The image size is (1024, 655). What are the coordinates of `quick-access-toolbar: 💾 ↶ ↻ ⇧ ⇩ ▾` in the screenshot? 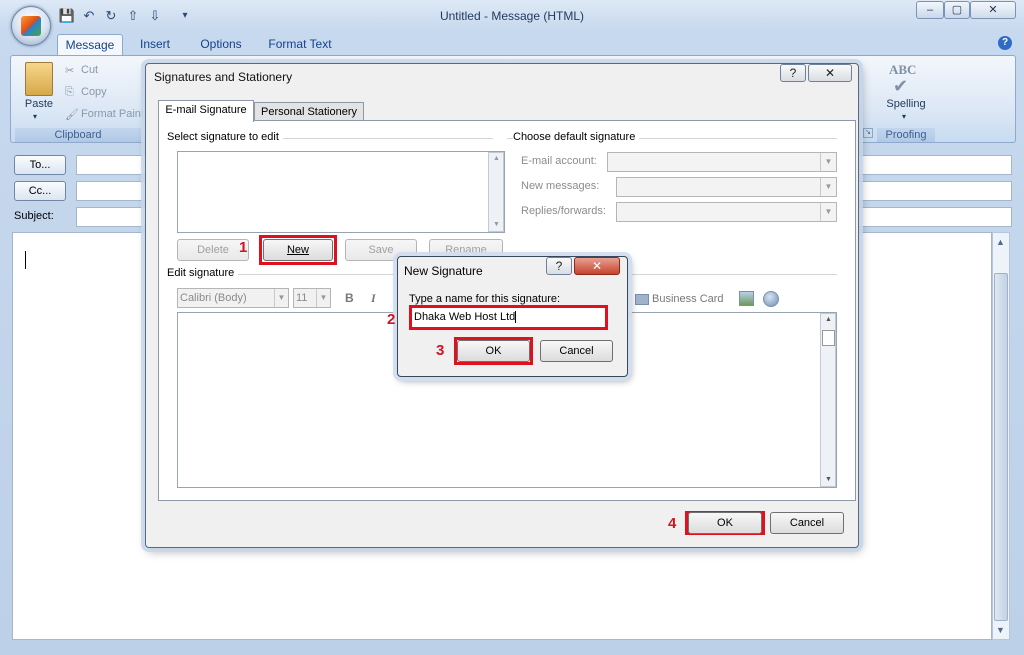 It's located at (128, 17).